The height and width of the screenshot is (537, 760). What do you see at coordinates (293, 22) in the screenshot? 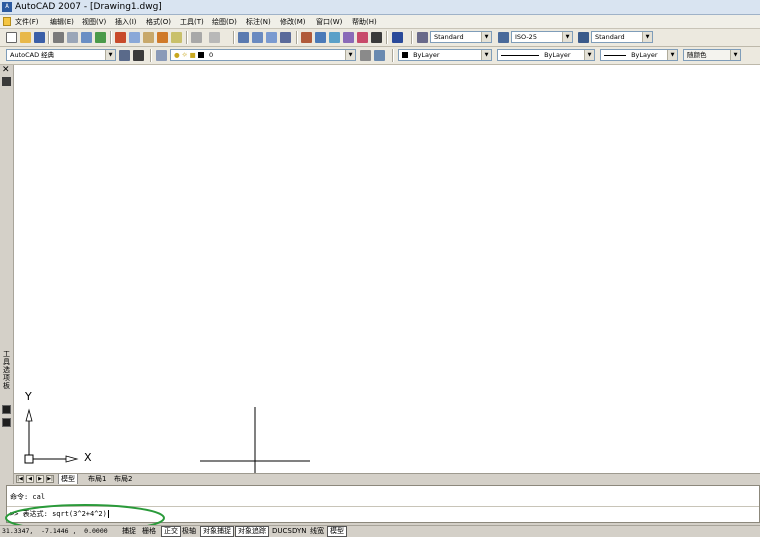
I see `menu-modify: 修改(M)` at bounding box center [293, 22].